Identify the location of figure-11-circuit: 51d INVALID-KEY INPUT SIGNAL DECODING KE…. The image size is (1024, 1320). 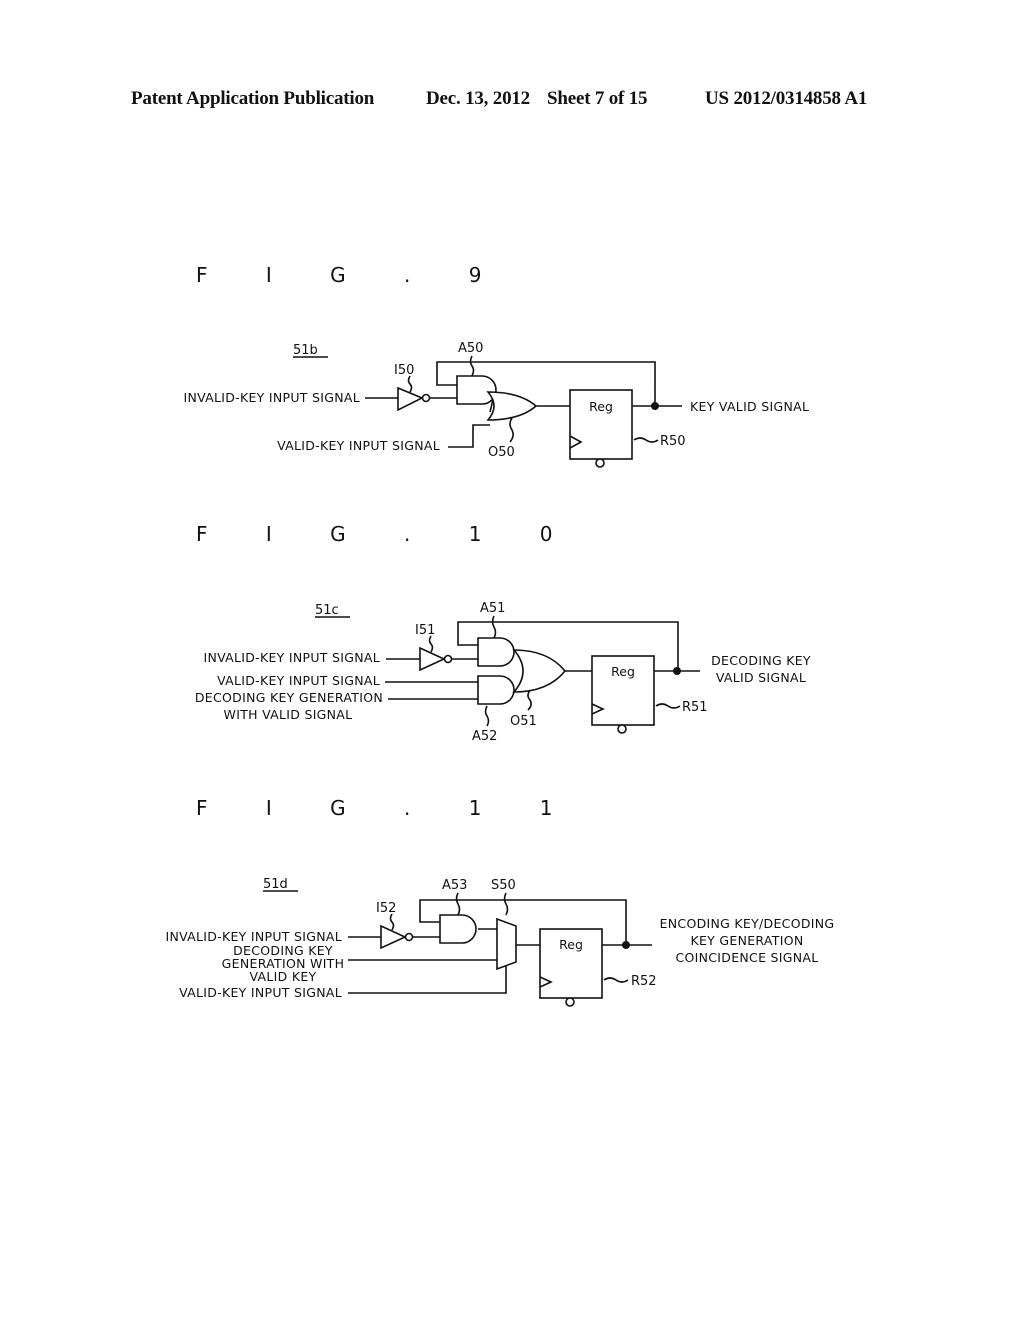
(500, 942).